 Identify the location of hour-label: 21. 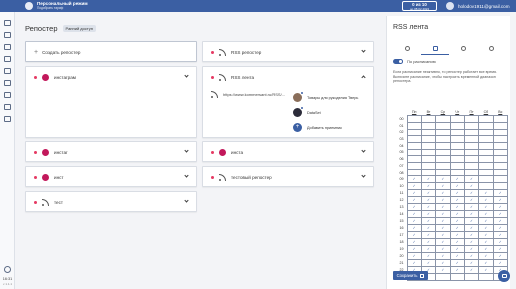
(400, 263).